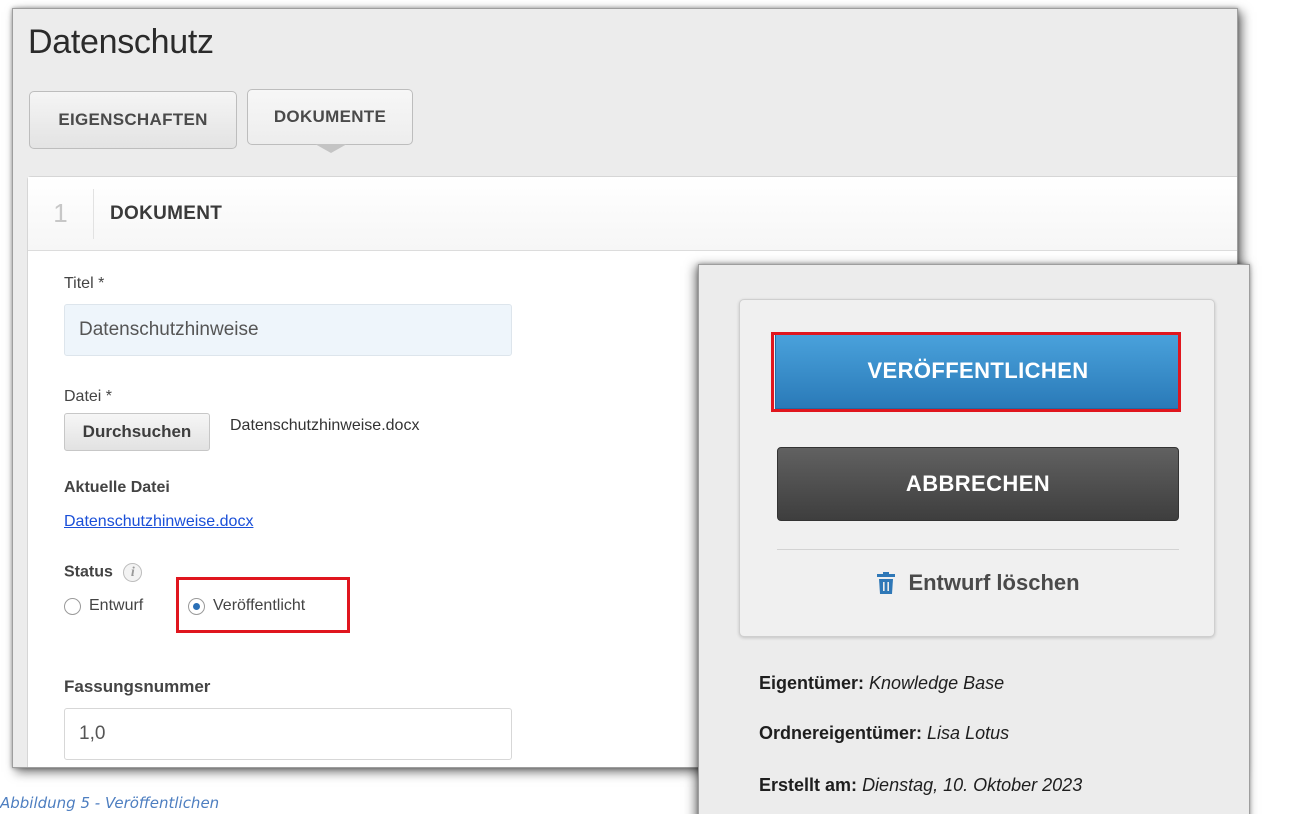  What do you see at coordinates (841, 733) in the screenshot?
I see `meta-folder-owner-key: Ordnereigentümer:` at bounding box center [841, 733].